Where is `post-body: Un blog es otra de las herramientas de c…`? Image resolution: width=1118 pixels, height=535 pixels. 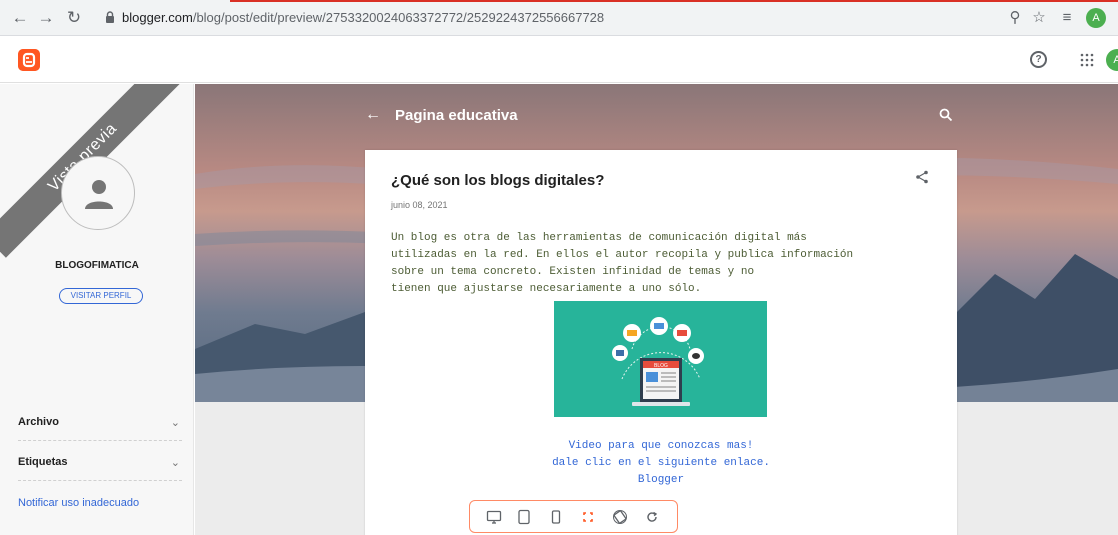
post-body: Un blog es otra de las herramientas de c… is located at coordinates (622, 263).